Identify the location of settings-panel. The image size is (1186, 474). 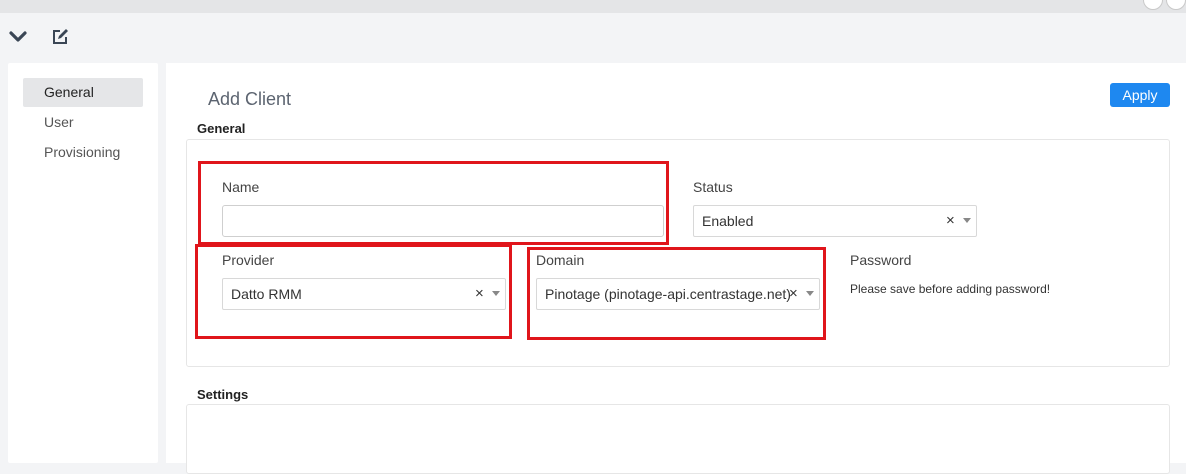
(678, 439).